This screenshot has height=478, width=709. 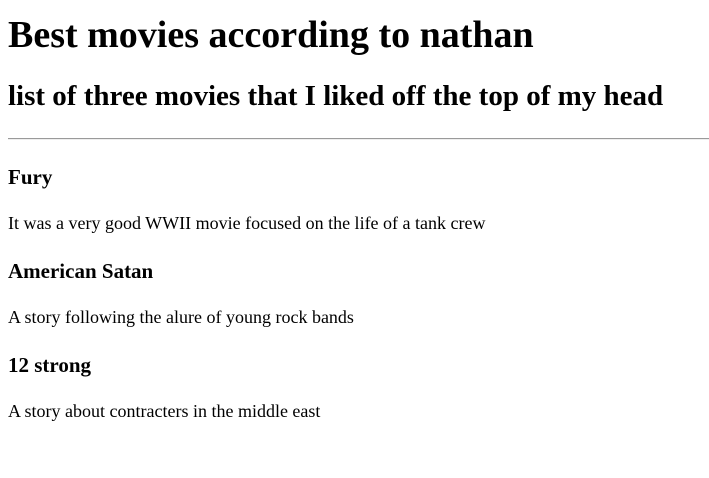 What do you see at coordinates (30, 177) in the screenshot?
I see `movie-title: Fury` at bounding box center [30, 177].